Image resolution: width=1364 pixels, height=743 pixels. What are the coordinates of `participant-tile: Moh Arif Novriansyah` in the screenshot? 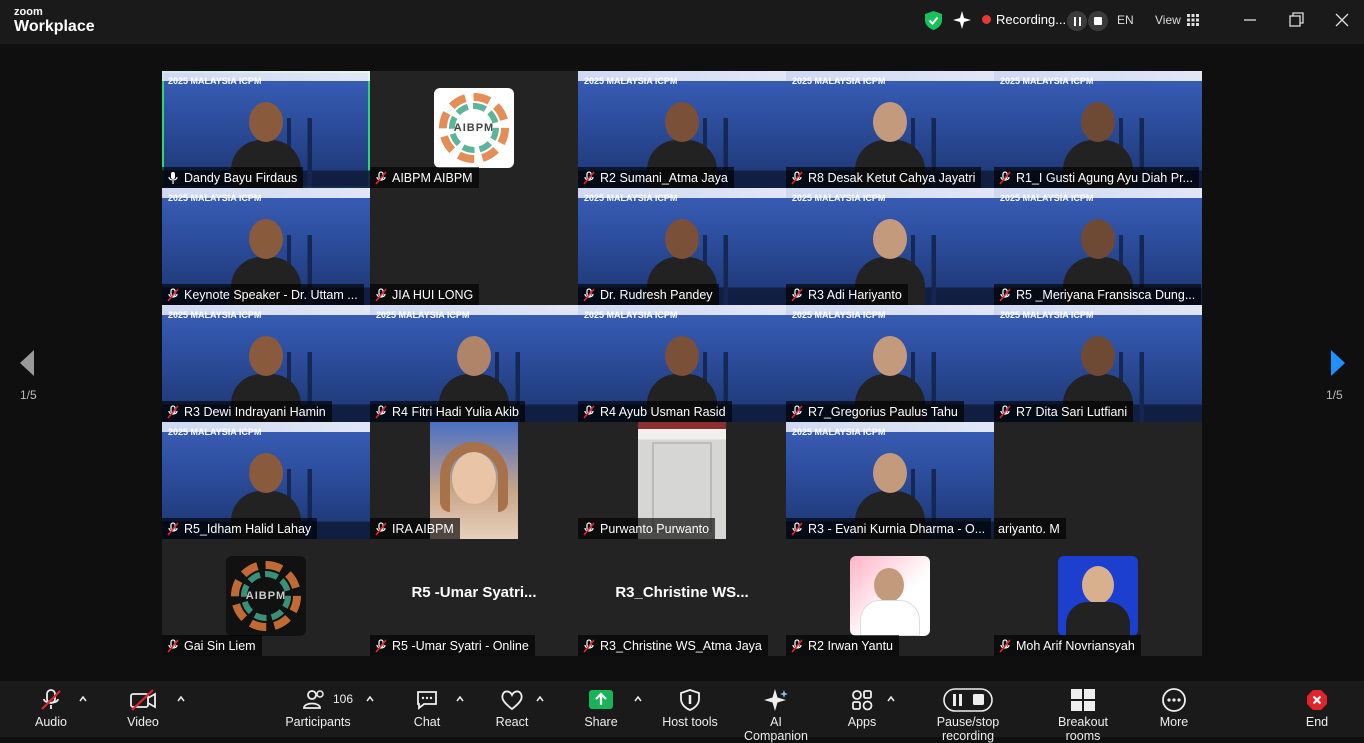 It's located at (1098, 597).